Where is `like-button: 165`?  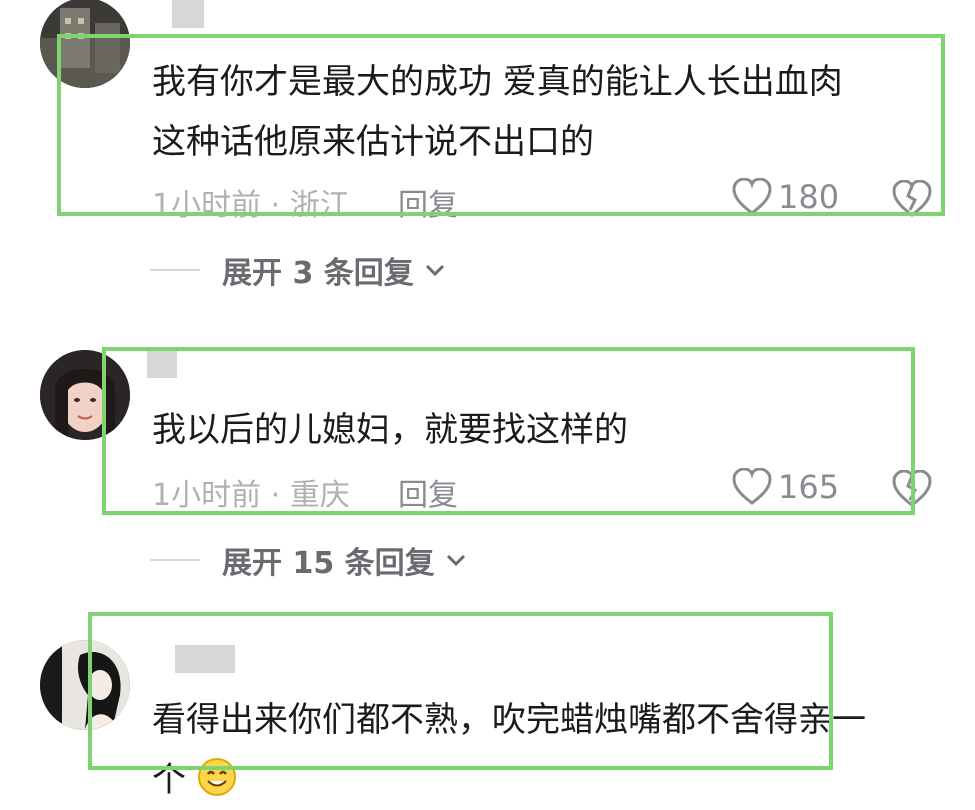 like-button: 165 is located at coordinates (785, 487).